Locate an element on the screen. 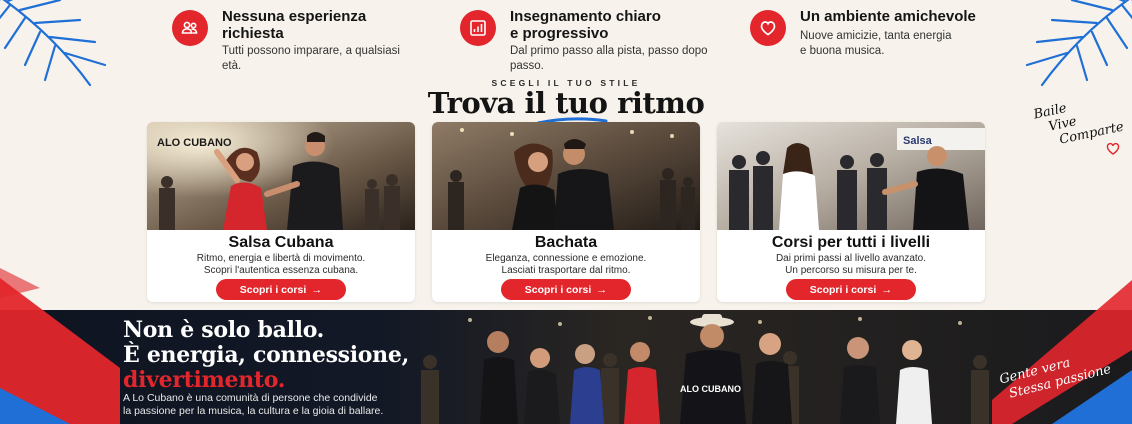 The image size is (1132, 424). card-title: Bachata is located at coordinates (566, 242).